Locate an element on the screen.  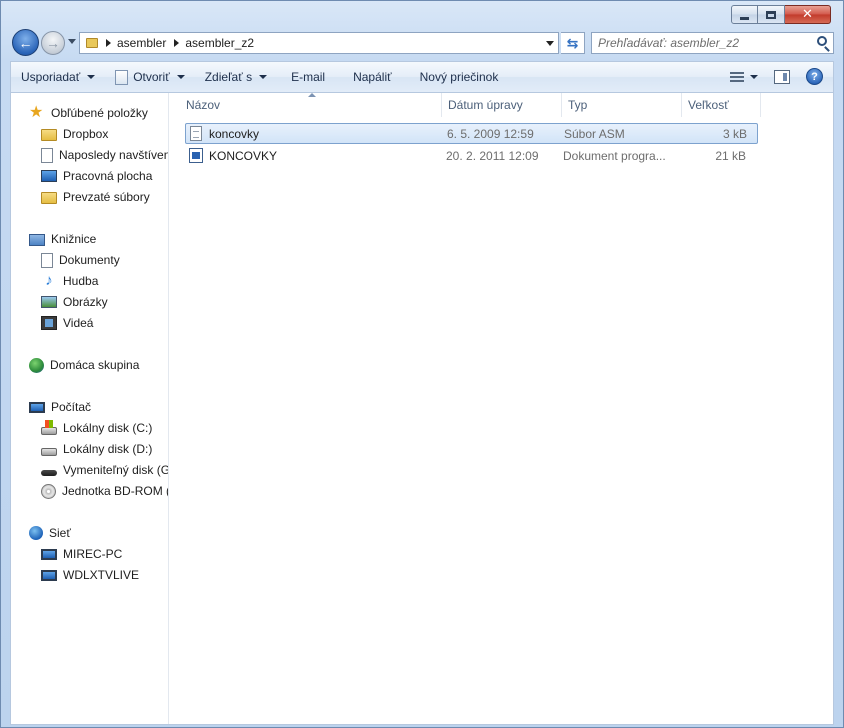
downloads-folder-icon is located at coordinates (49, 198).